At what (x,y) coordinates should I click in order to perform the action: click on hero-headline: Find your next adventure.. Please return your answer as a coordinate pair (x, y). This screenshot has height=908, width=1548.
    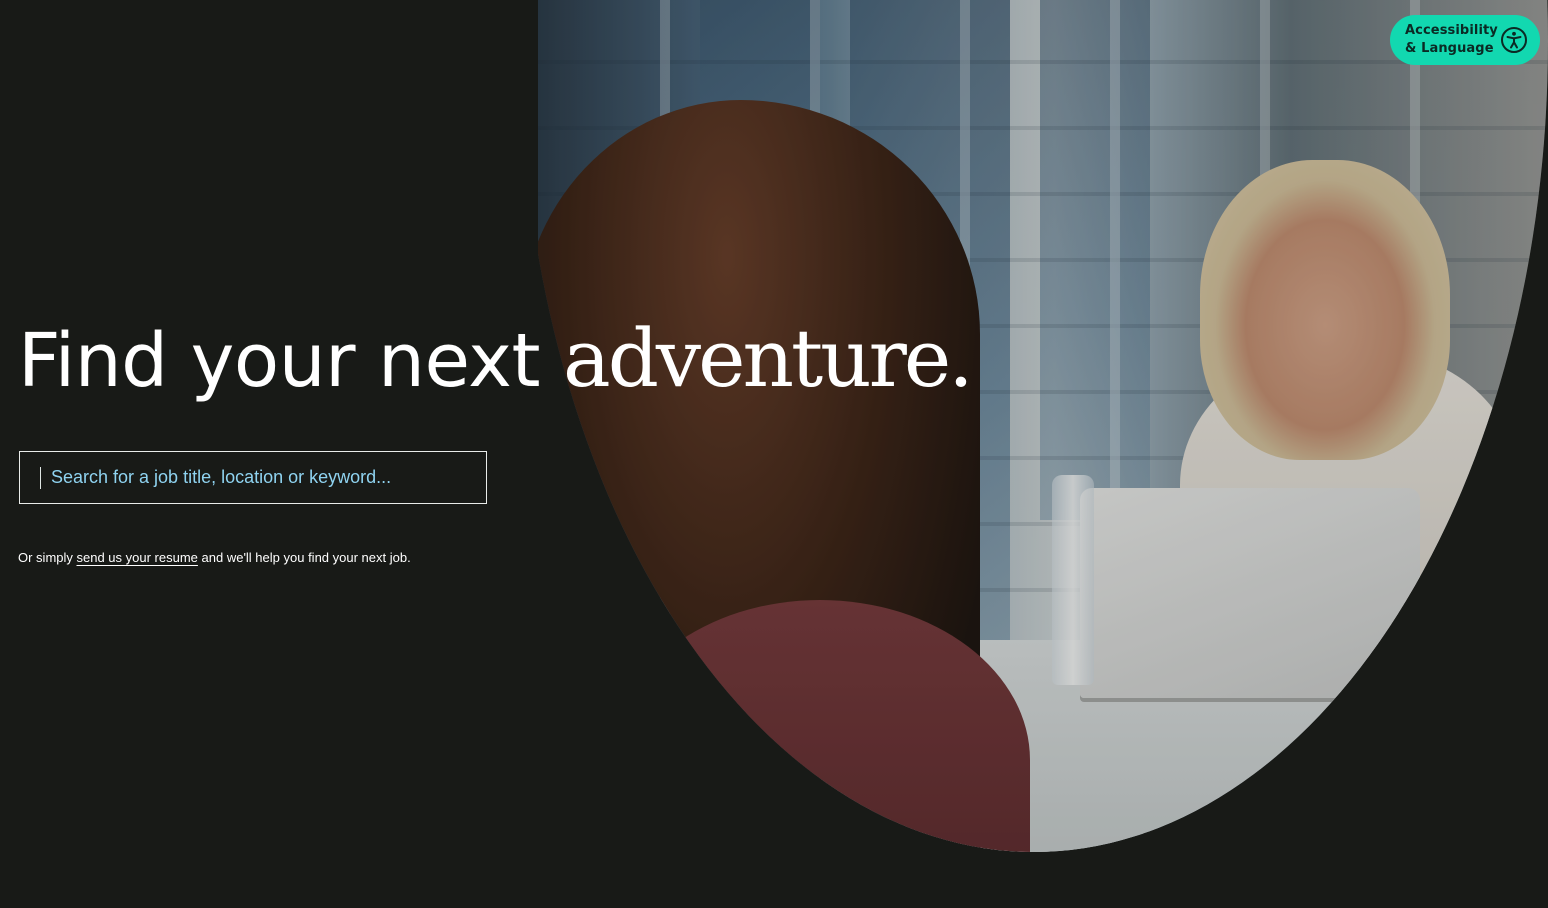
    Looking at the image, I should click on (496, 358).